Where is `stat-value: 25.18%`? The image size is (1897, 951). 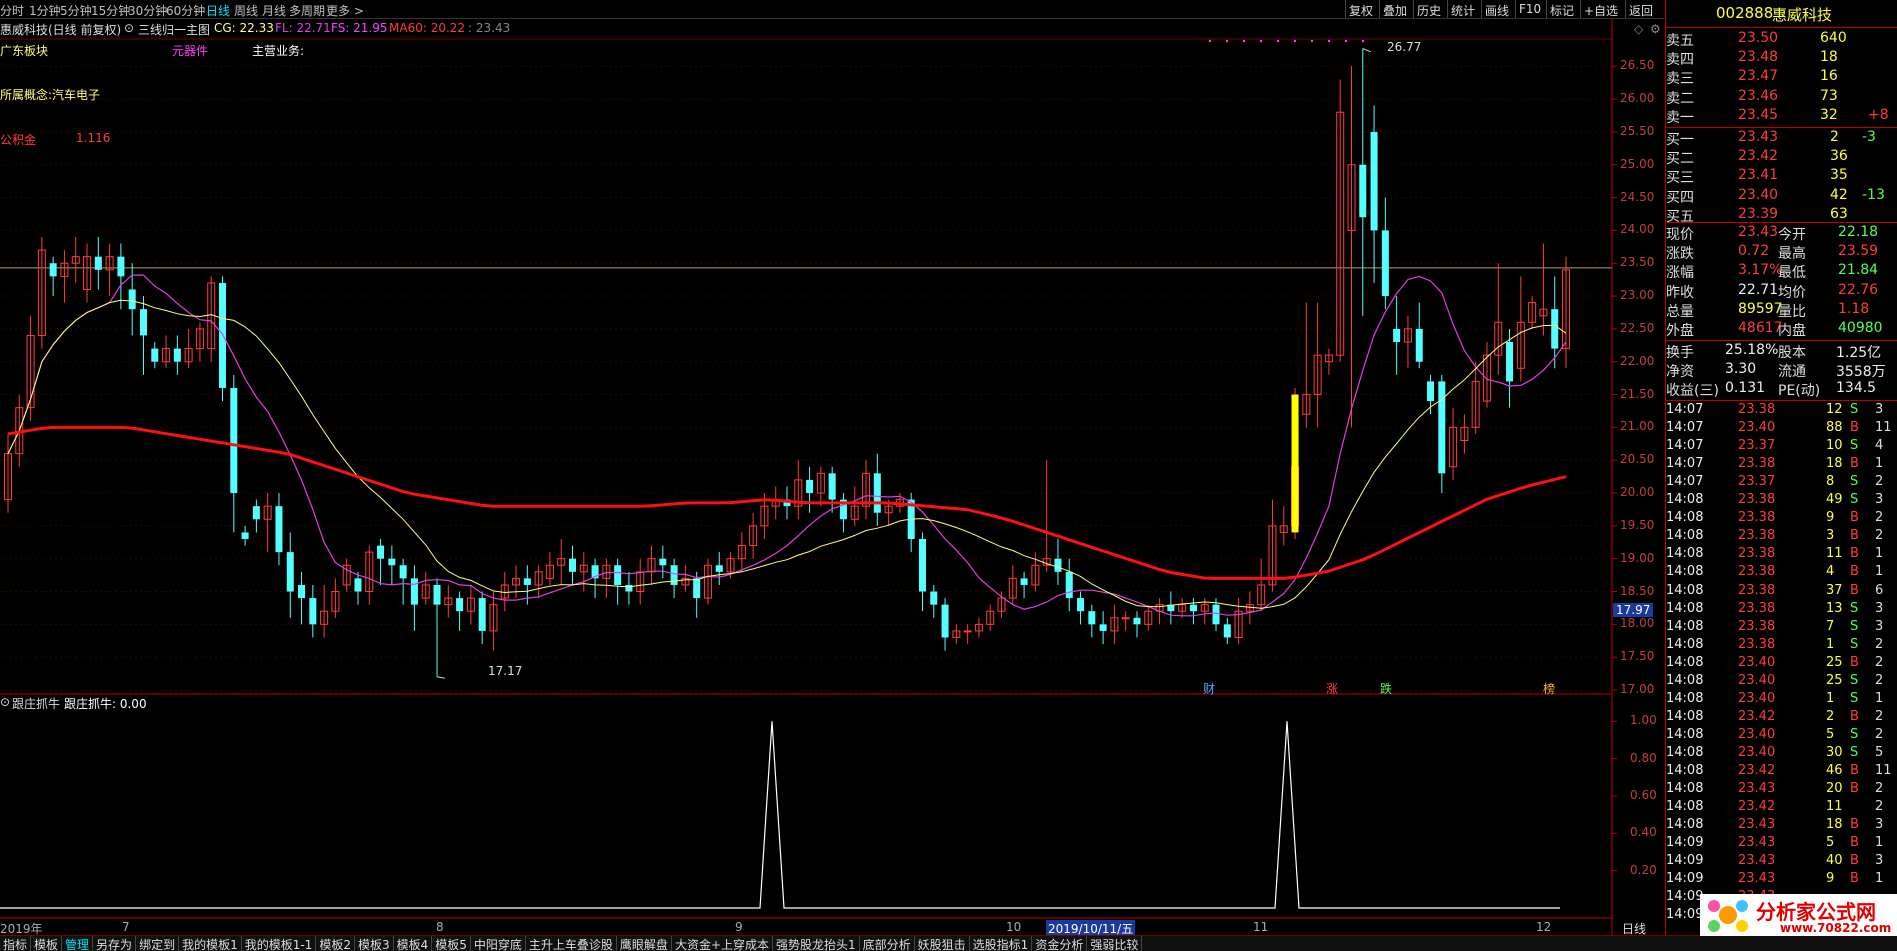 stat-value: 25.18% is located at coordinates (1752, 350).